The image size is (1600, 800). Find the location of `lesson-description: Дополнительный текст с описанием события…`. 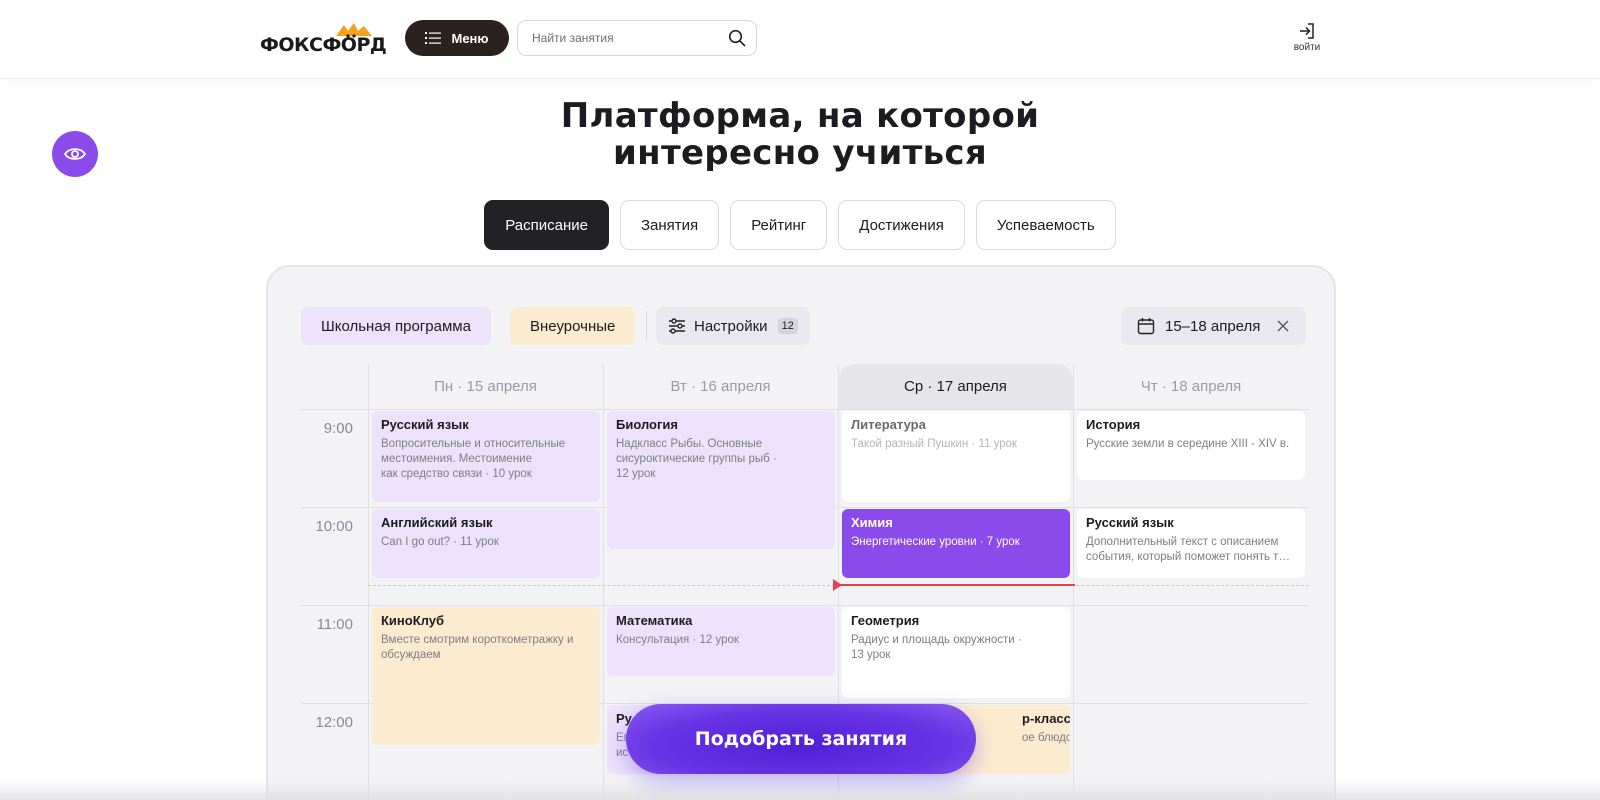

lesson-description: Дополнительный текст с описанием события… is located at coordinates (1188, 549).